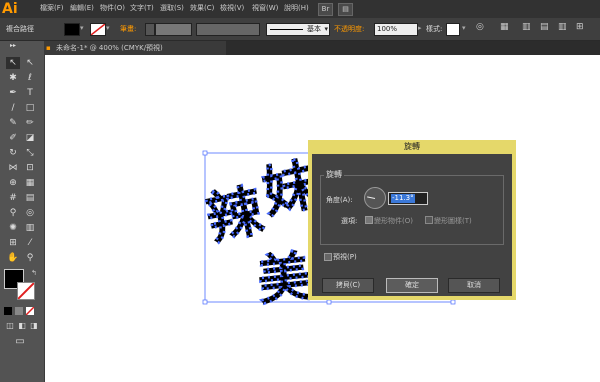  What do you see at coordinates (13, 138) in the screenshot?
I see `blob-brush-tool-icon: ✐` at bounding box center [13, 138].